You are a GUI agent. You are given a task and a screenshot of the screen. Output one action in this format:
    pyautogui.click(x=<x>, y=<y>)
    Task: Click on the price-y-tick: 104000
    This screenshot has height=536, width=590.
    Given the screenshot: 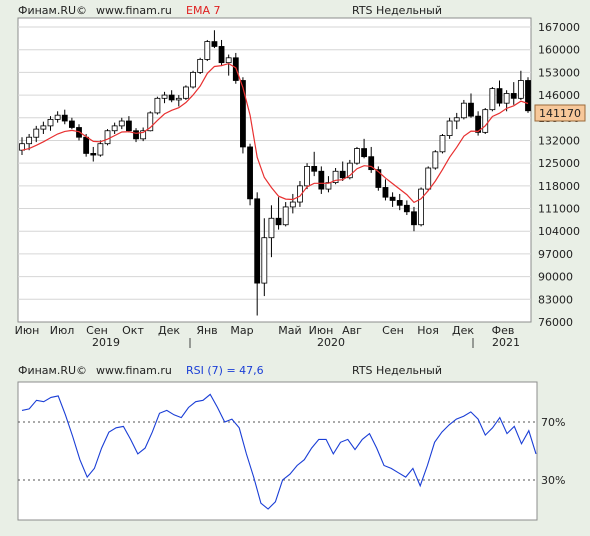 What is the action you would take?
    pyautogui.click(x=559, y=231)
    